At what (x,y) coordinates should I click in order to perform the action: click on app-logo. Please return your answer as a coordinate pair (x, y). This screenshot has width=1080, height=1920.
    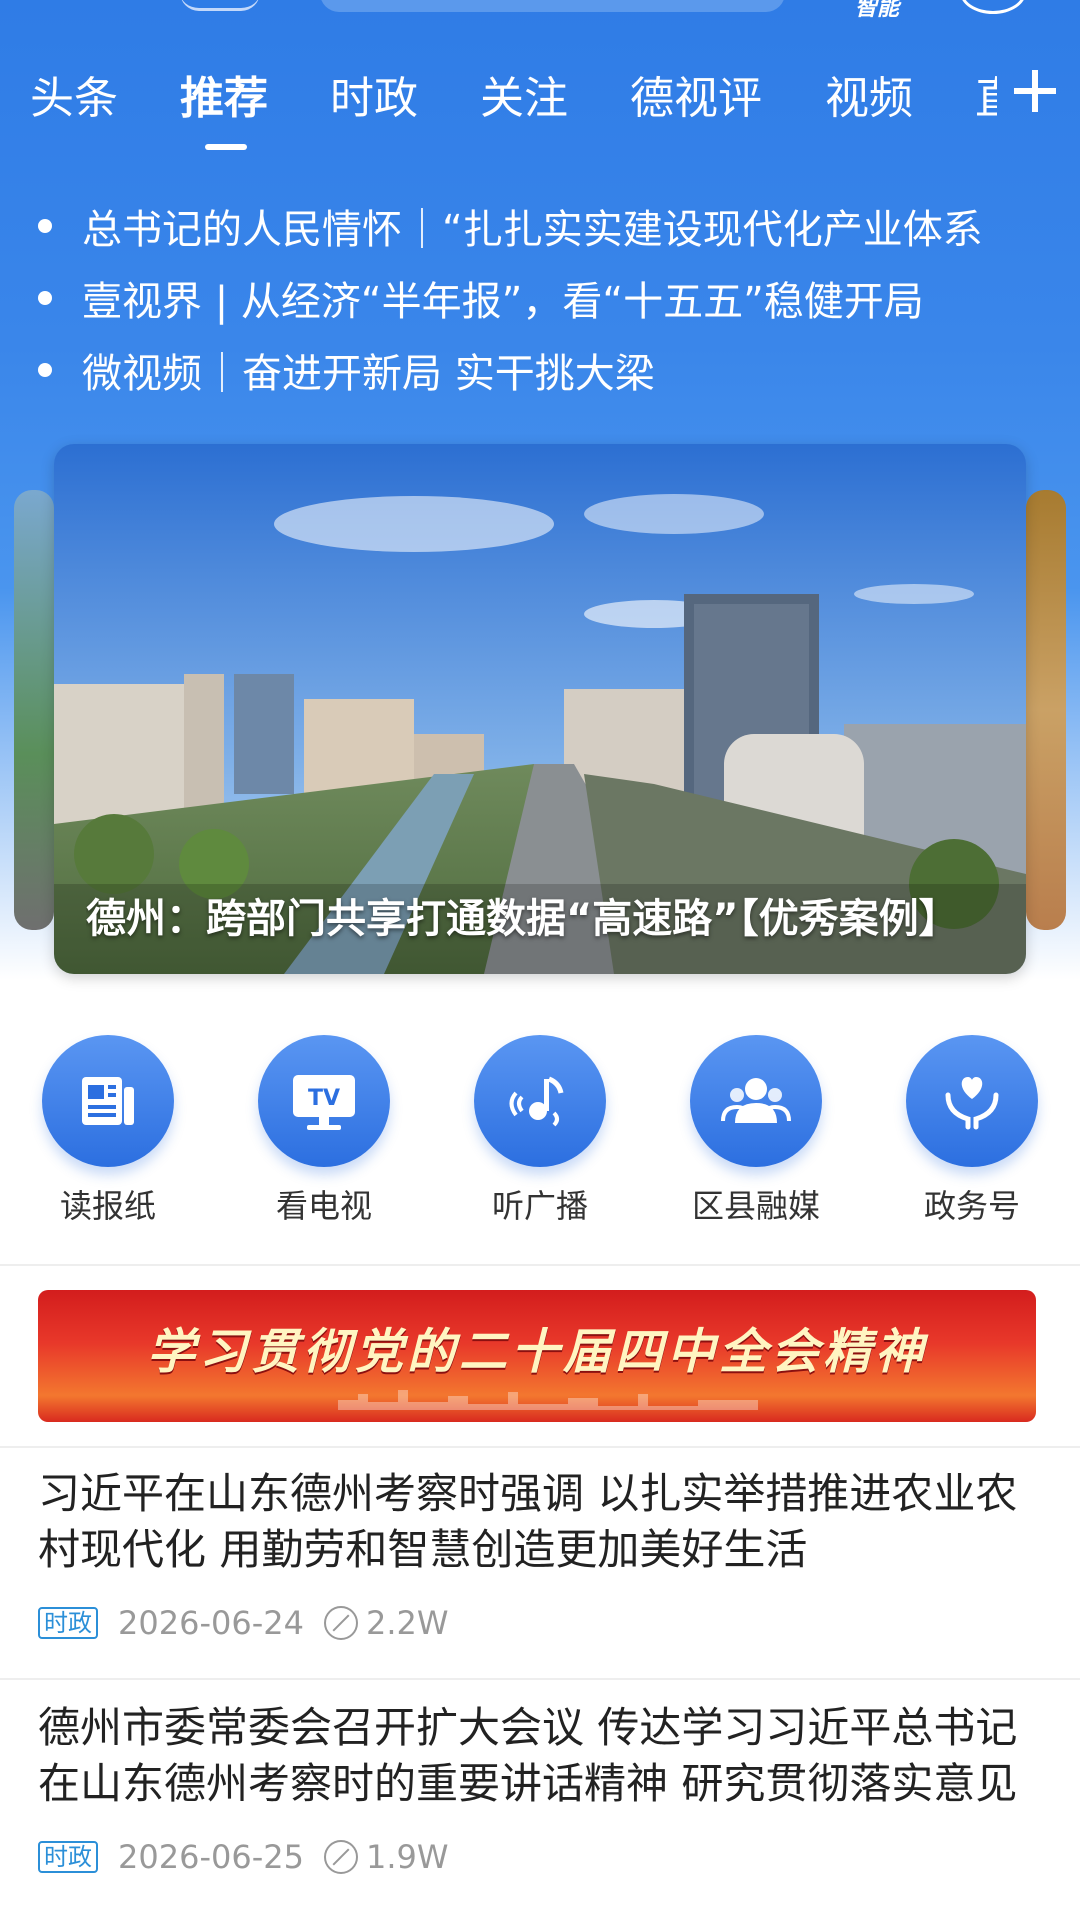
    Looking at the image, I should click on (220, 5).